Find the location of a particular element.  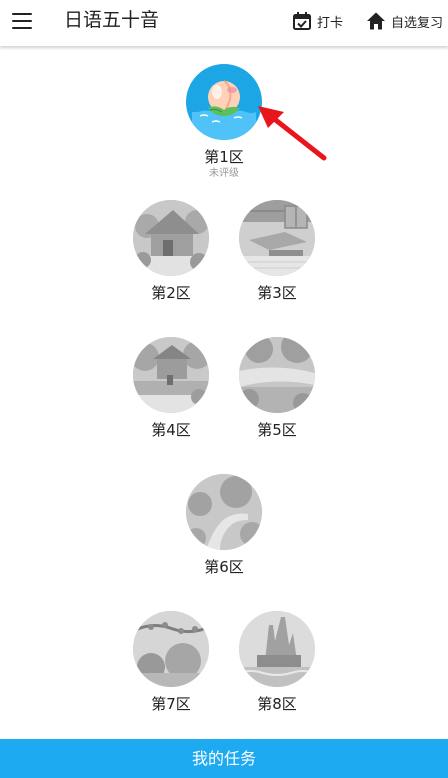

self-review-button: 自选复习 is located at coordinates (404, 21).